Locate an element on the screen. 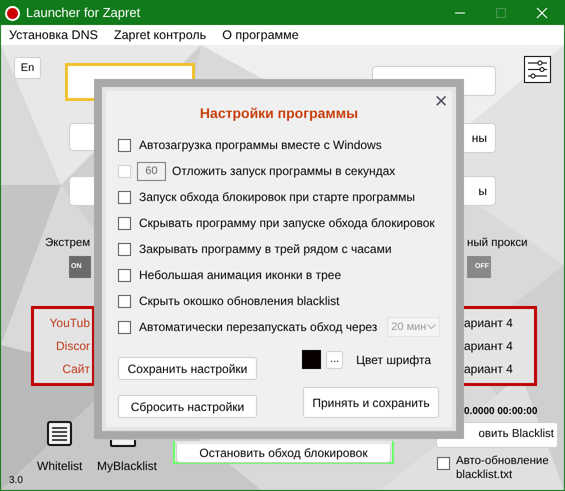 The height and width of the screenshot is (491, 565). mode-label: Экстрем is located at coordinates (67, 243).